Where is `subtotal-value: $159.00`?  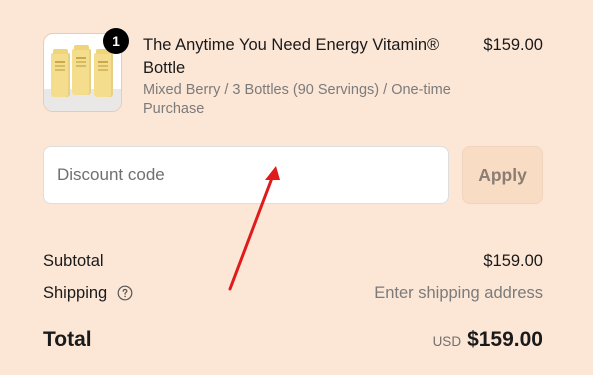 subtotal-value: $159.00 is located at coordinates (513, 261).